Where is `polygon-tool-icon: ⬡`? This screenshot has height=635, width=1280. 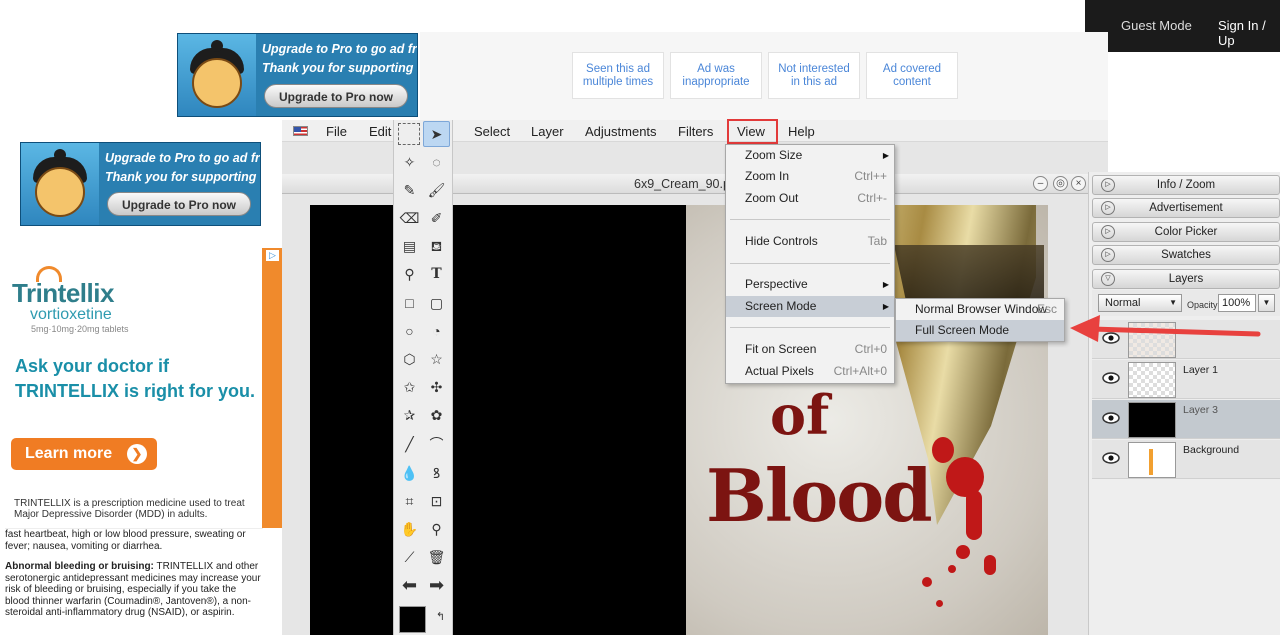
polygon-tool-icon: ⬡ is located at coordinates (409, 359).